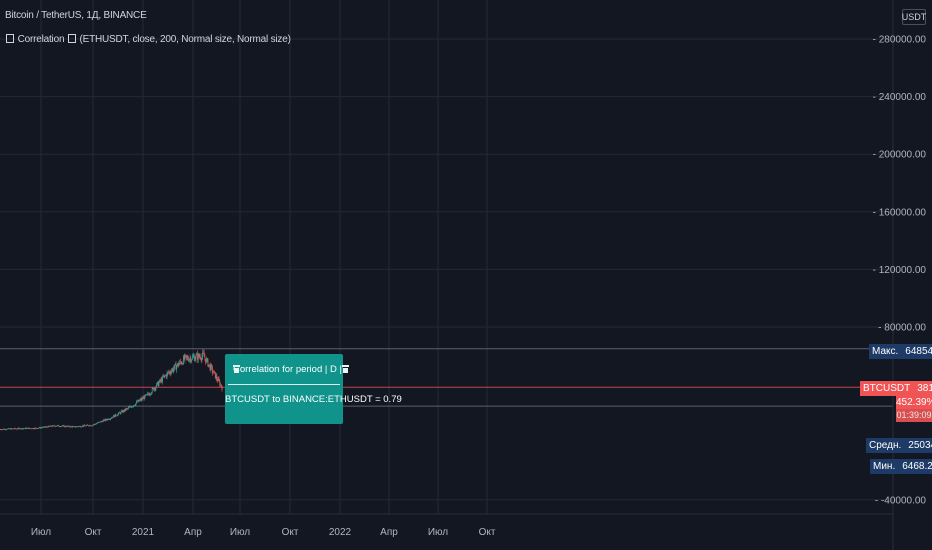  Describe the element at coordinates (914, 17) in the screenshot. I see `currency-unit: USDT` at that location.